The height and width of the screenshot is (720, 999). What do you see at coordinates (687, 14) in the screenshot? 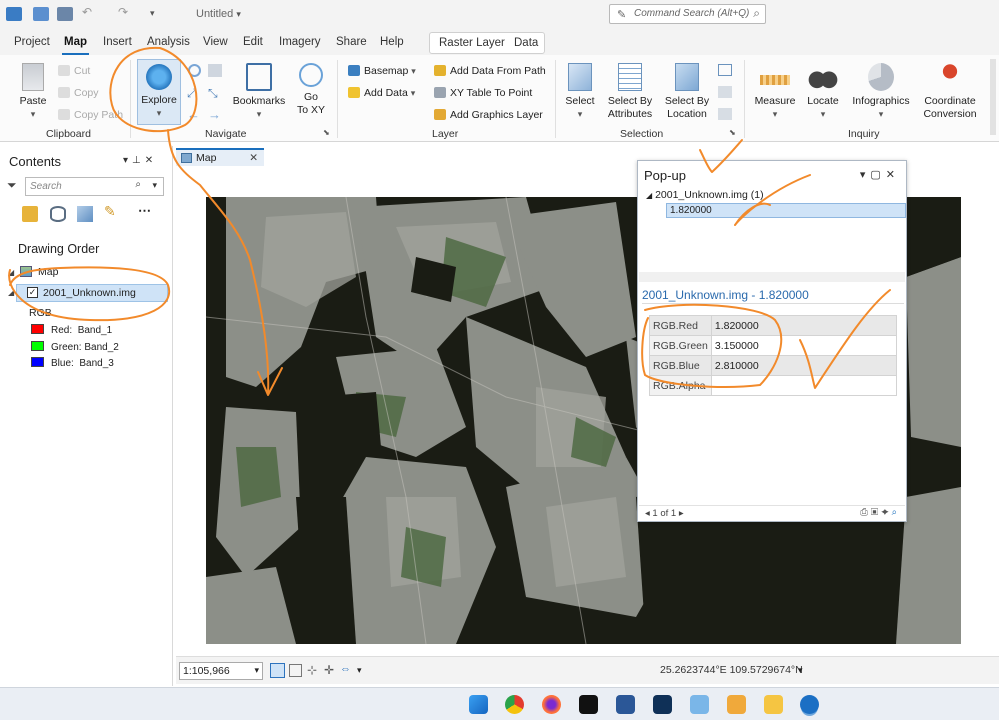
I see `command-search-input: ✎ Command Search (Alt+Q) ⌕` at bounding box center [687, 14].